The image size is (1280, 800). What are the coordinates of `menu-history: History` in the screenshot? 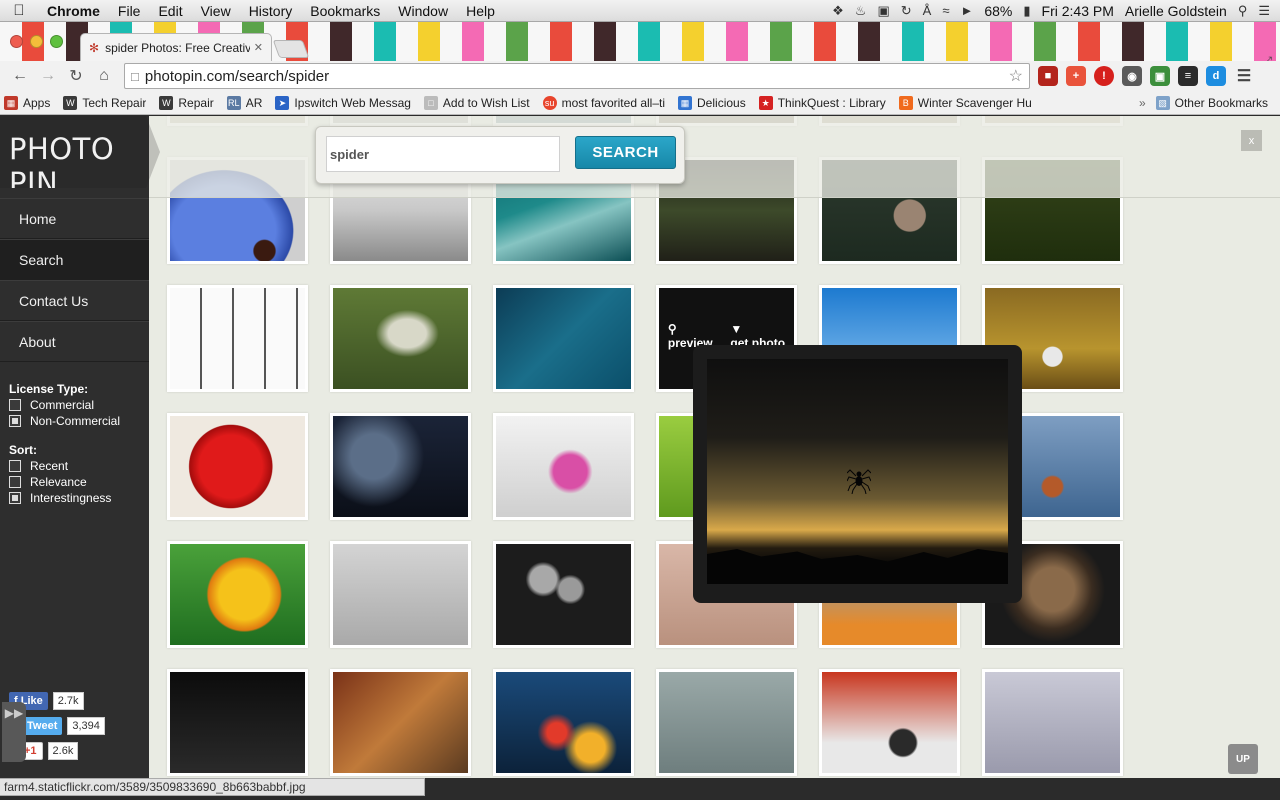 It's located at (271, 11).